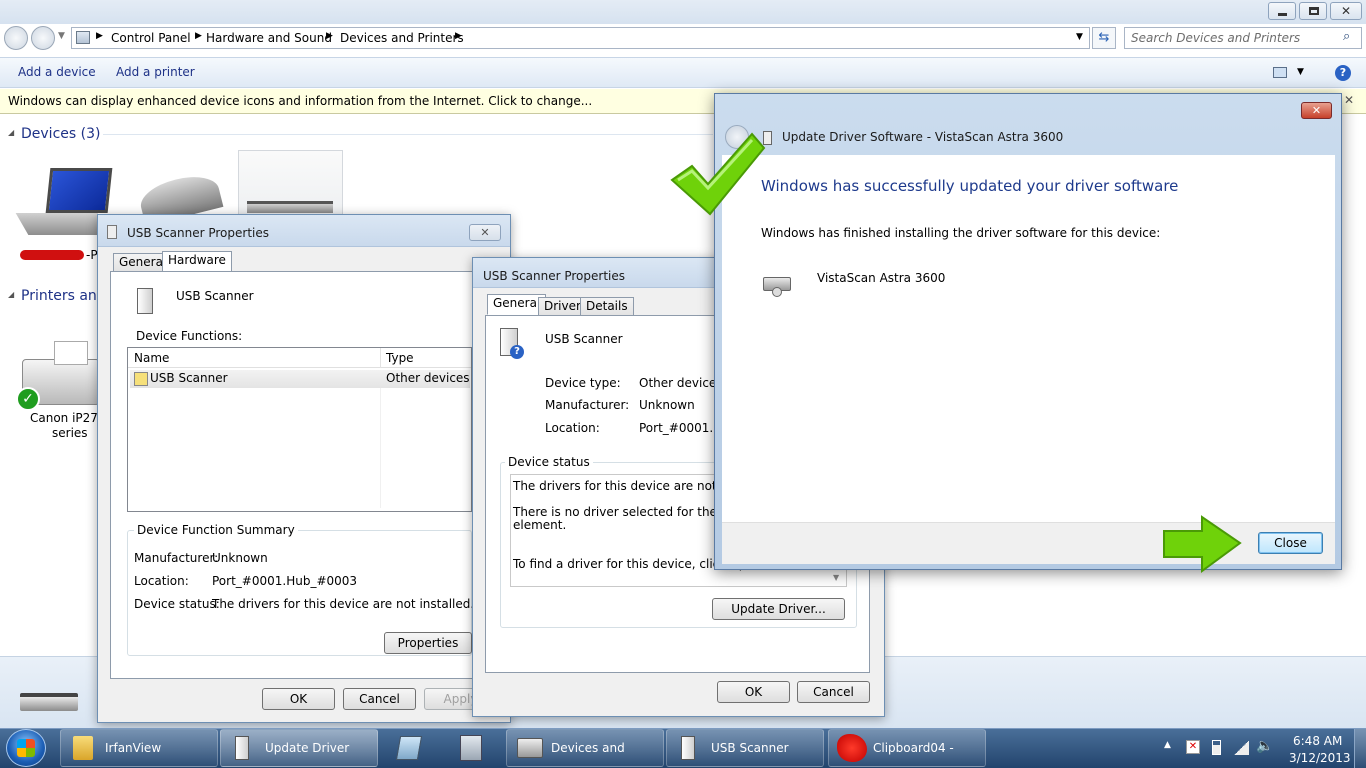 This screenshot has width=1366, height=768. Describe the element at coordinates (683, 72) in the screenshot. I see `command-bar: Add a device Add a printer ▼ ?` at that location.